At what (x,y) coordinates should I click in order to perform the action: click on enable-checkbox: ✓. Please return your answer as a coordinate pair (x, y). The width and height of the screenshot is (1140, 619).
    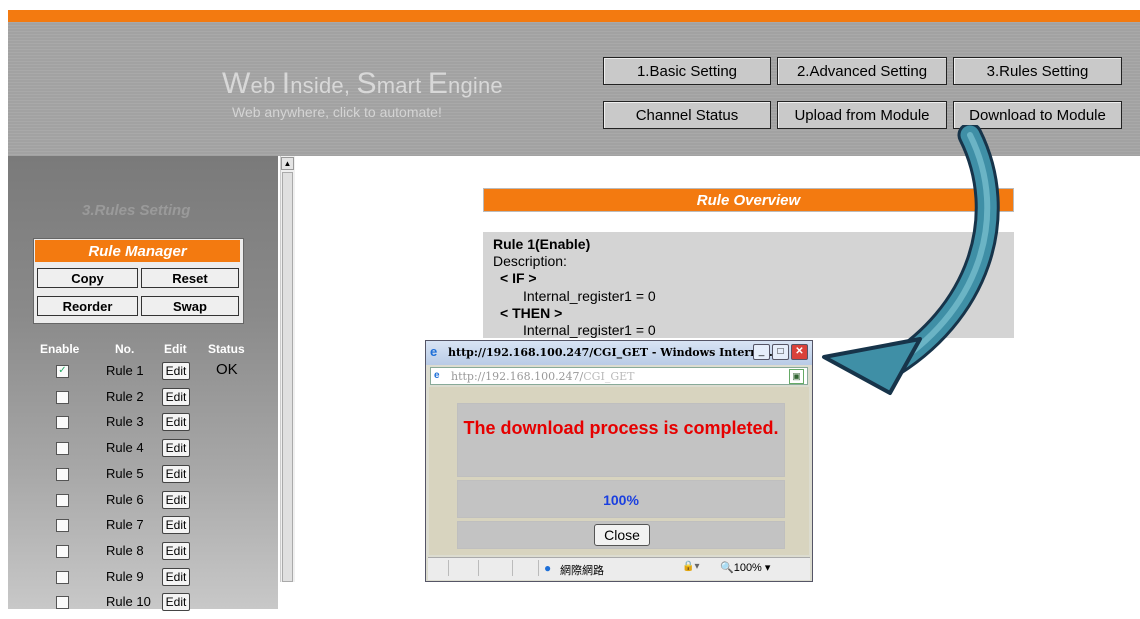
    Looking at the image, I should click on (62, 371).